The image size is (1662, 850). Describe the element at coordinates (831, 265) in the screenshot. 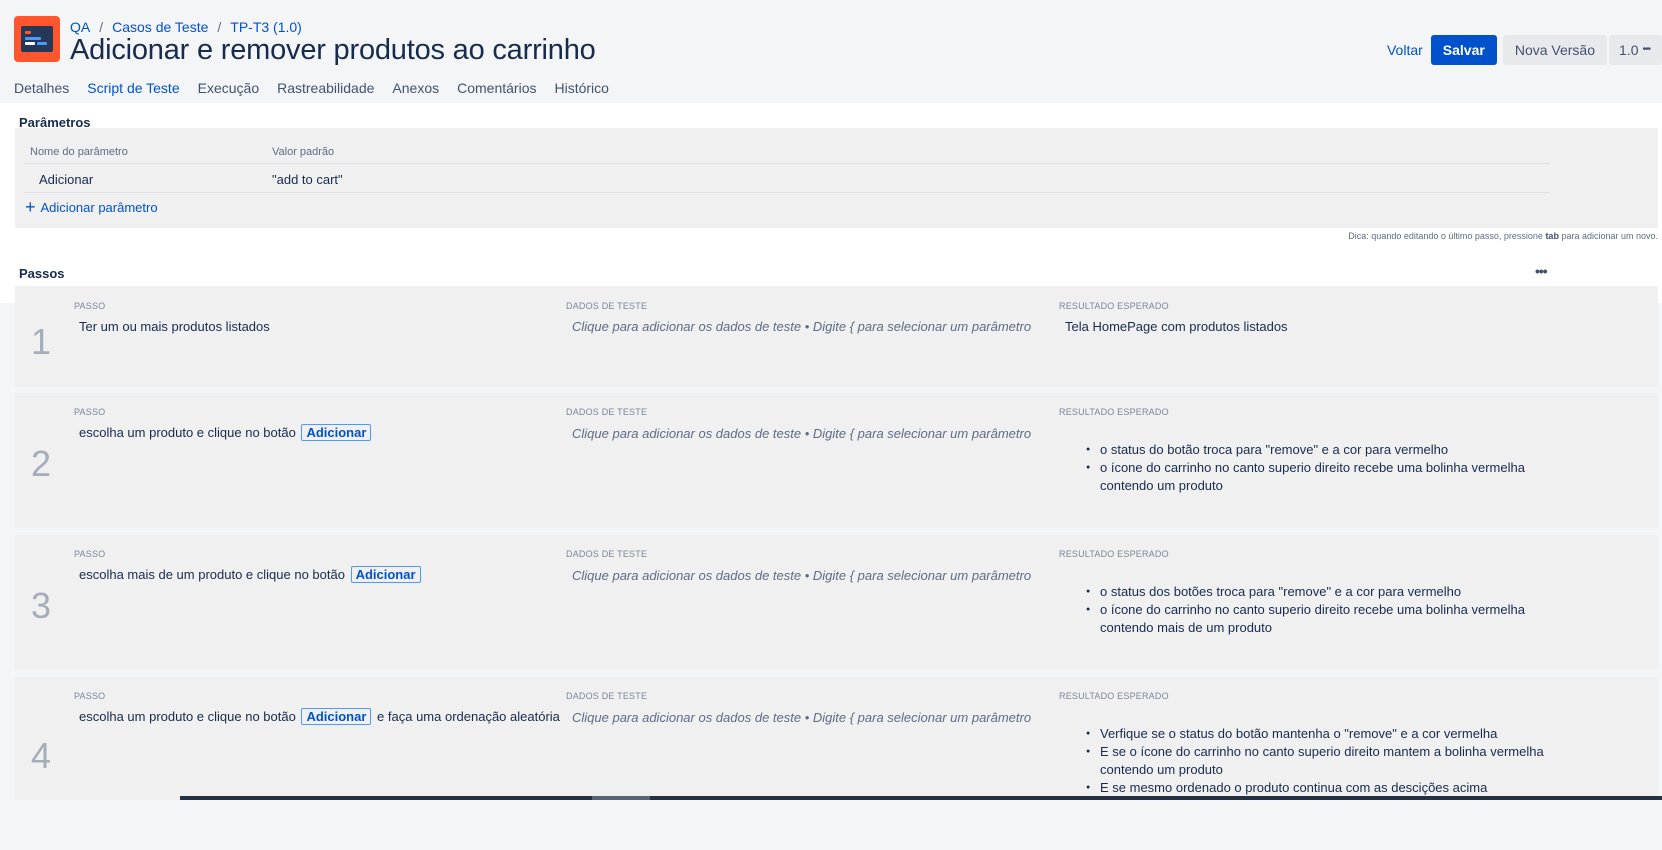

I see `steps-header-background` at that location.